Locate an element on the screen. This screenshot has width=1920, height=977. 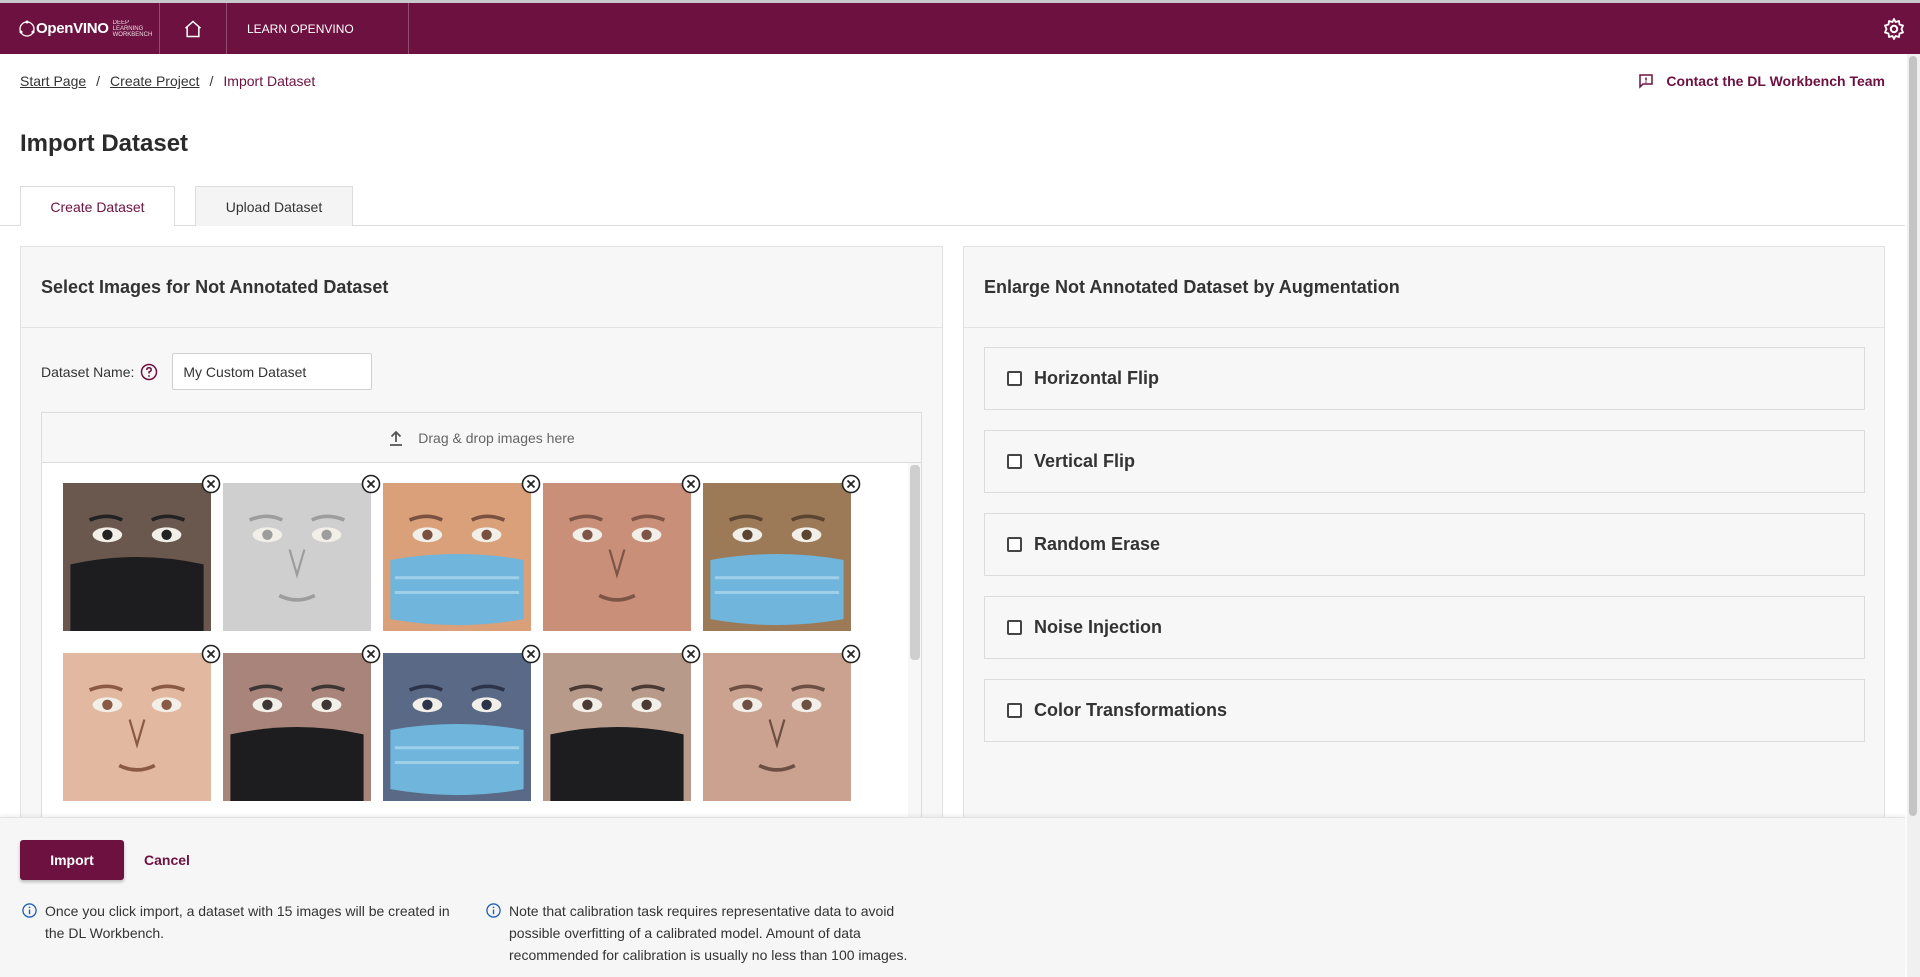
horizontal-flip-checkbox is located at coordinates (1014, 378).